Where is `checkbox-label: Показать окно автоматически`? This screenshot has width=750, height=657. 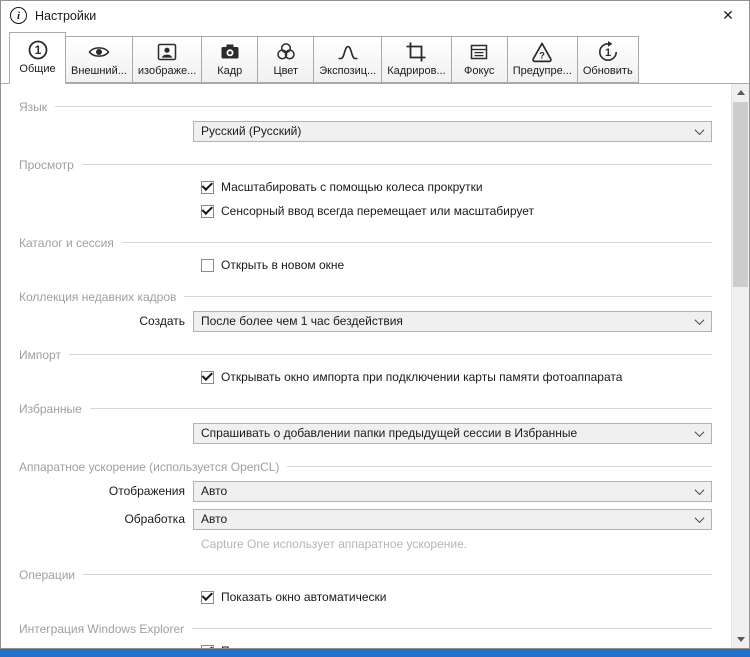 checkbox-label: Показать окно автоматически is located at coordinates (304, 597).